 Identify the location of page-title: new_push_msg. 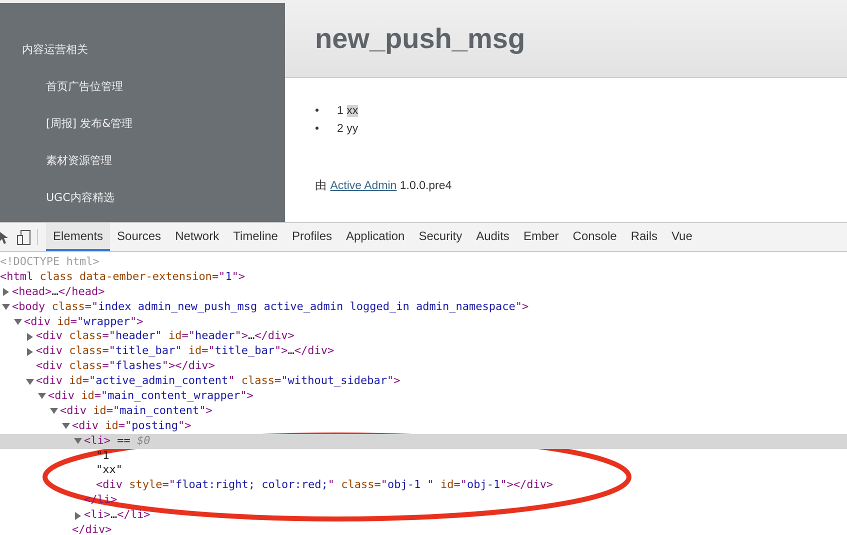
(420, 38).